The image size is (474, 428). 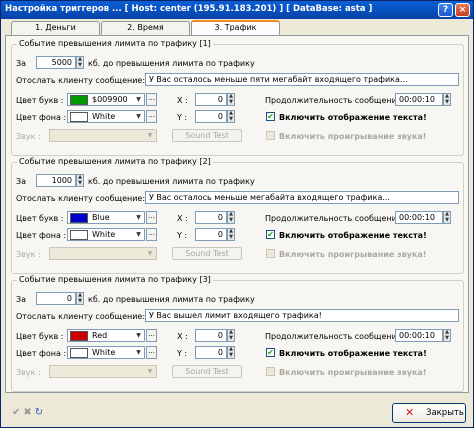 I want to click on message-input: У Вас вышел лимит входящего трафика!, so click(x=302, y=315).